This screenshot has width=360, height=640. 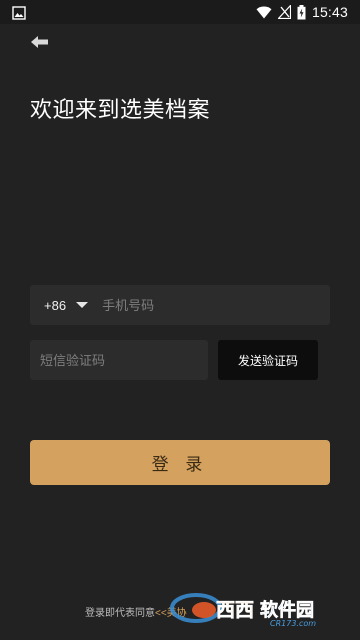 What do you see at coordinates (284, 12) in the screenshot?
I see `signal-icon` at bounding box center [284, 12].